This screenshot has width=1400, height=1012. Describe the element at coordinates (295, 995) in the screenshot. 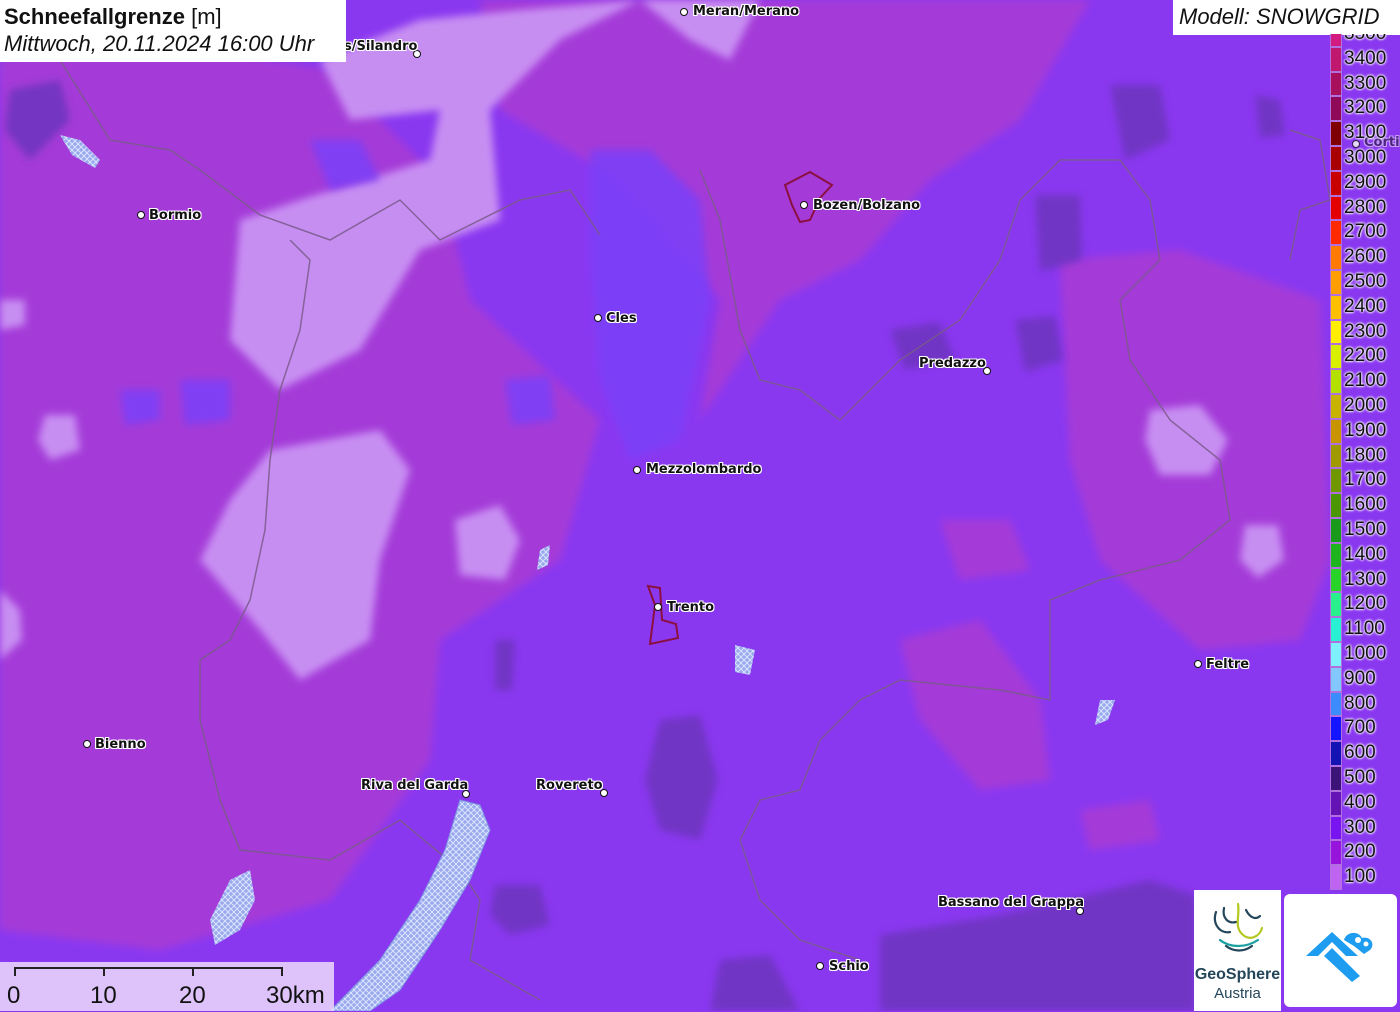

I see `scale-label: 30km` at that location.